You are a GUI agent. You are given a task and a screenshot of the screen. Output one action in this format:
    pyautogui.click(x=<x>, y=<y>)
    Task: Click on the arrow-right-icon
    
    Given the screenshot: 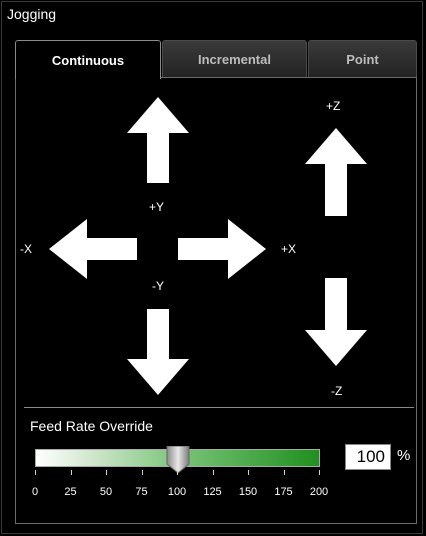 What is the action you would take?
    pyautogui.click(x=222, y=249)
    